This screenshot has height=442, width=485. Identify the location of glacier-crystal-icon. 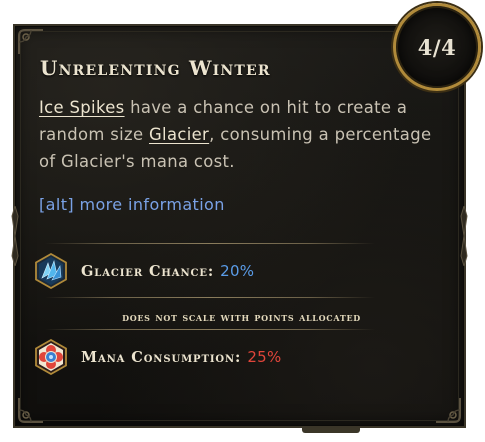
(51, 271).